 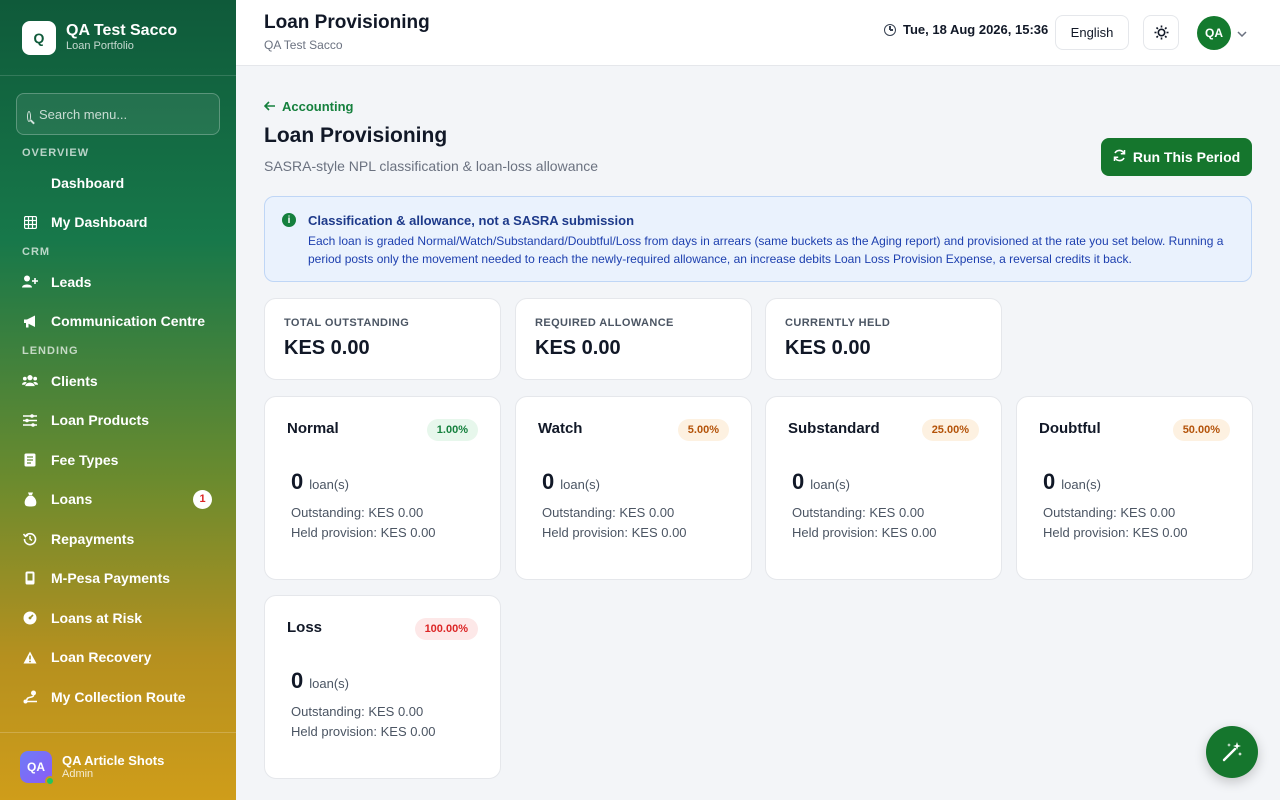 What do you see at coordinates (111, 578) in the screenshot?
I see `sidebar-item-label: M-Pesa Payments` at bounding box center [111, 578].